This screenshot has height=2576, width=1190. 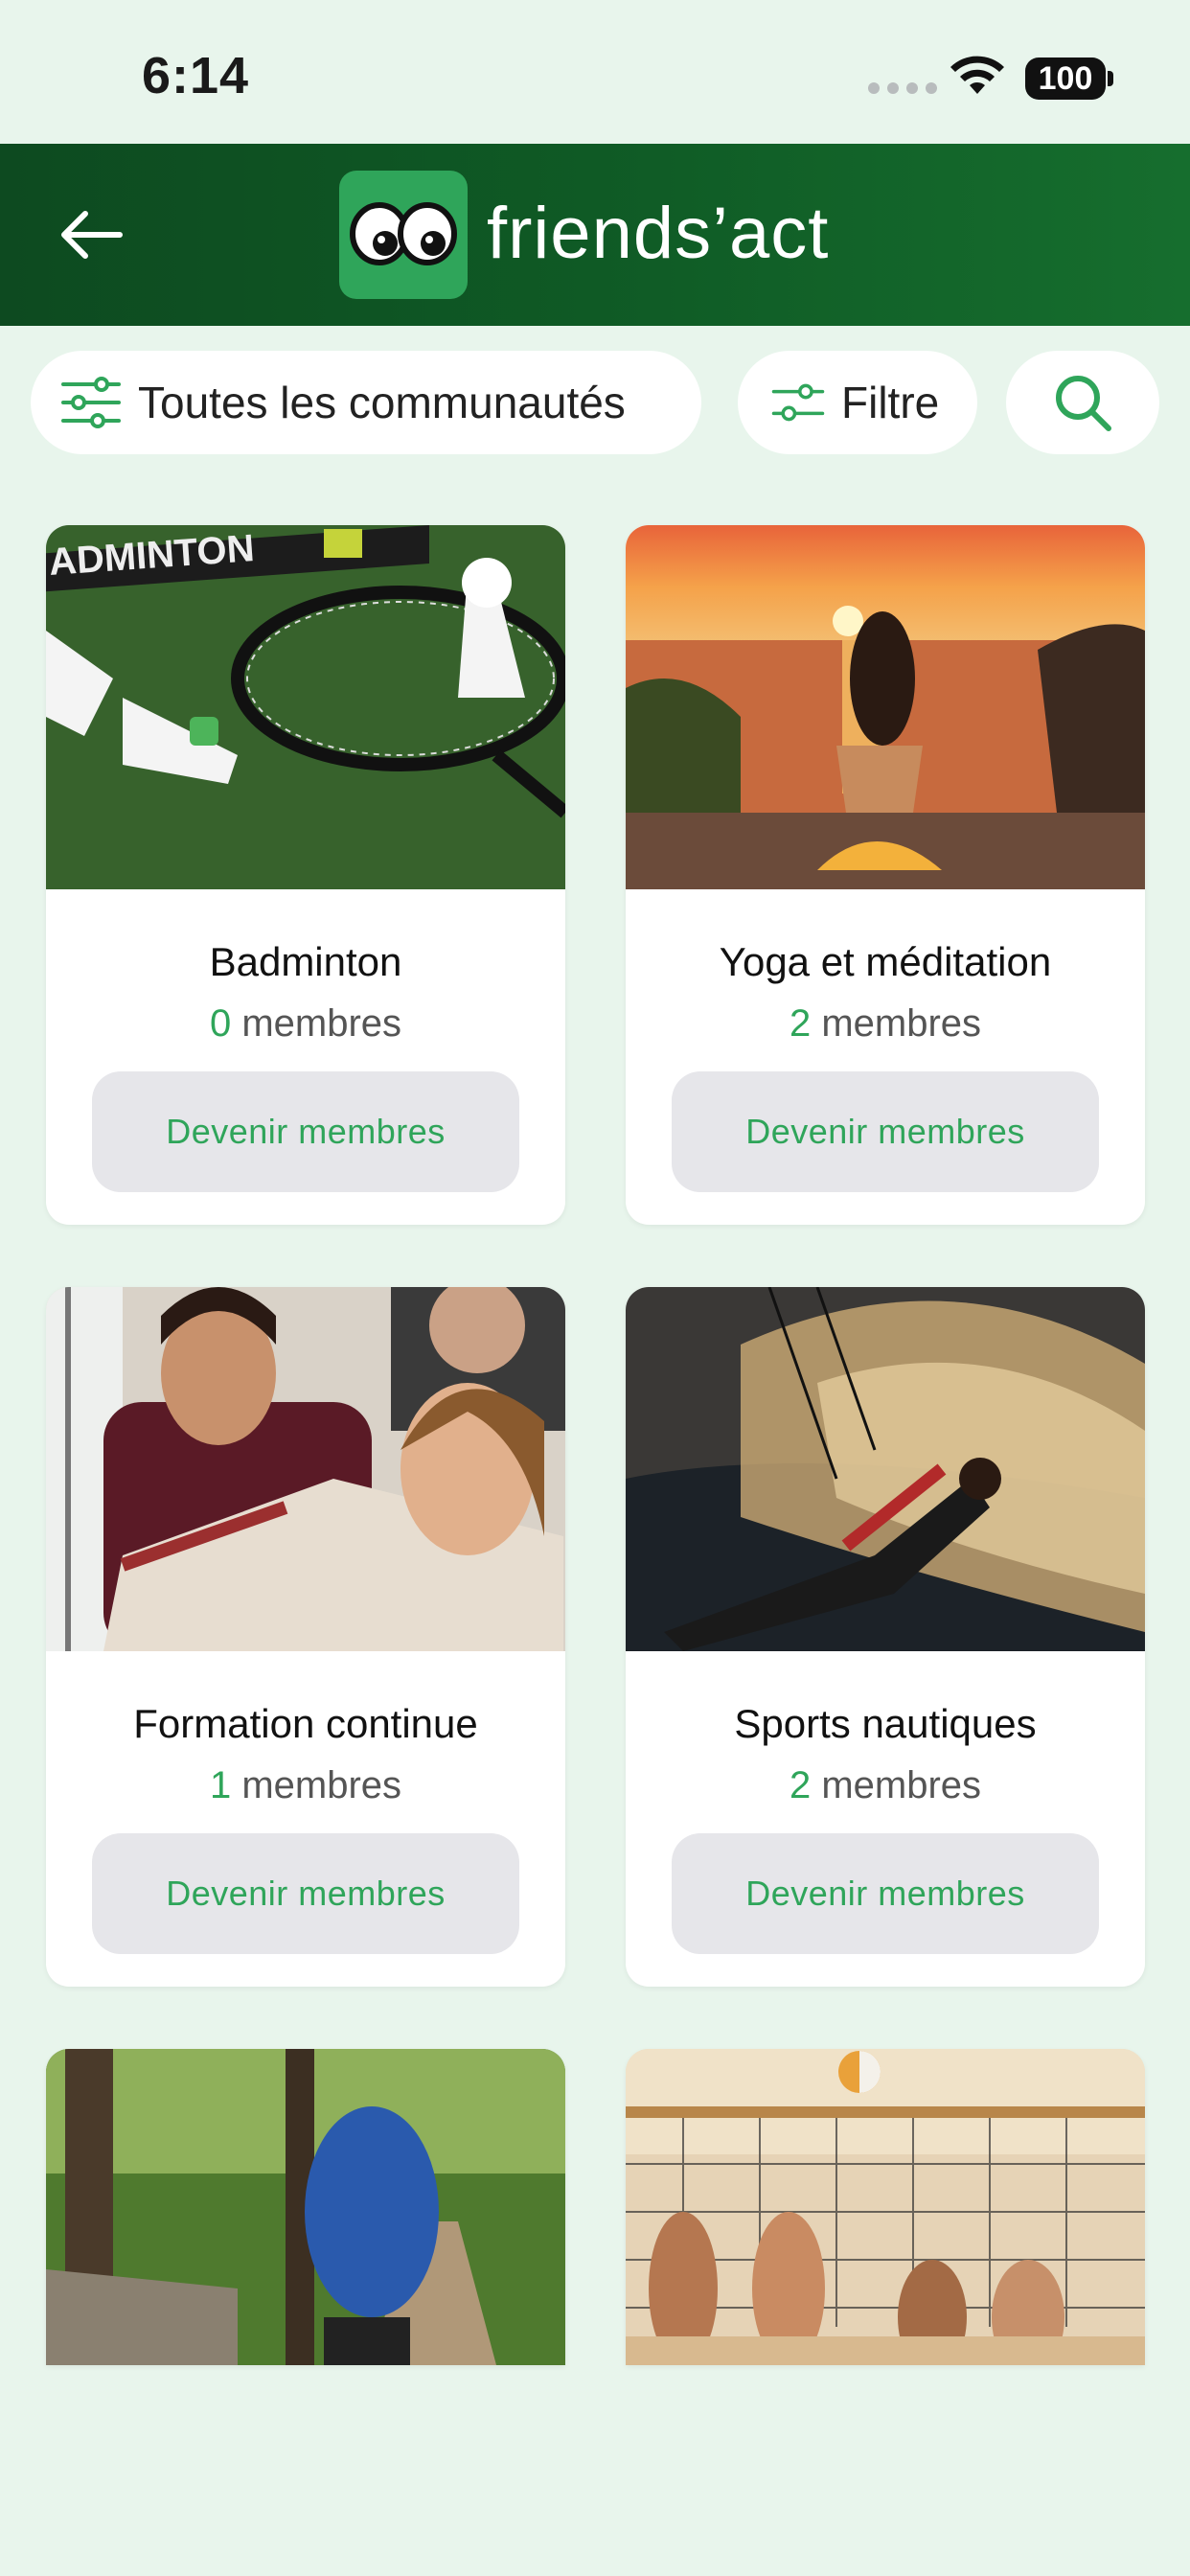 I want to click on battery-level: 100, so click(x=1066, y=78).